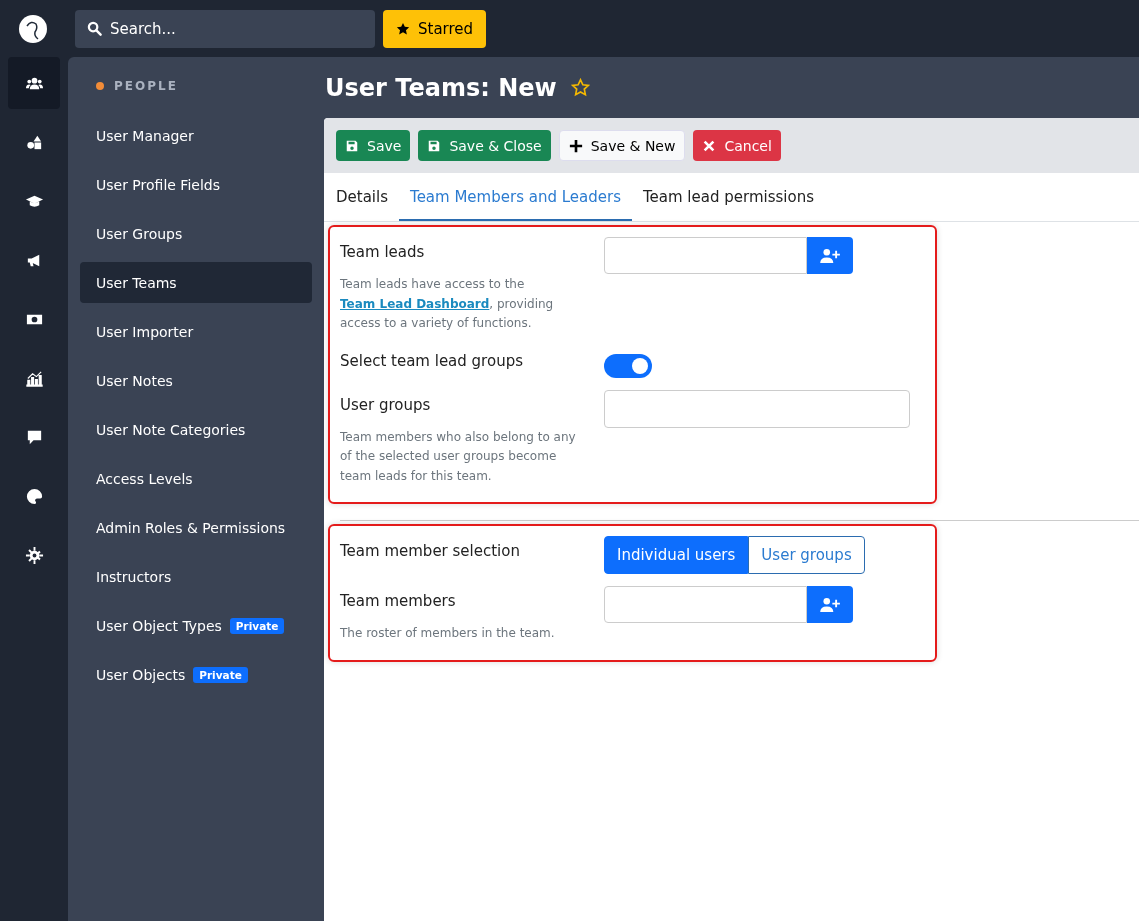  I want to click on toggle-switch, so click(628, 365).